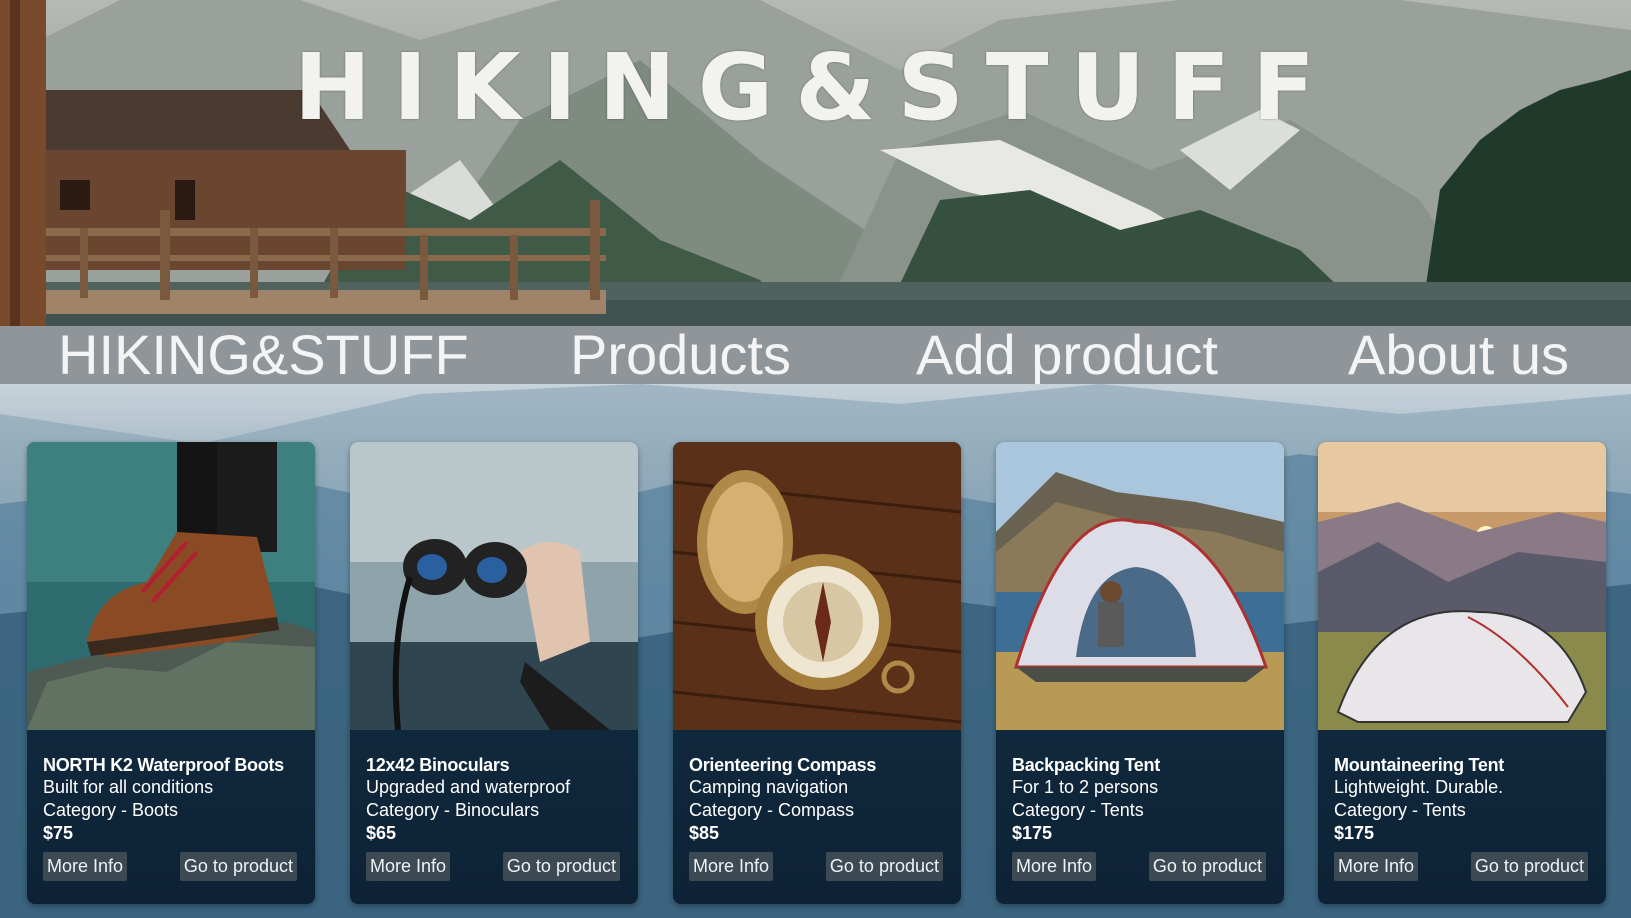 The height and width of the screenshot is (918, 1631). I want to click on nav-add-product-link: Add product, so click(1067, 355).